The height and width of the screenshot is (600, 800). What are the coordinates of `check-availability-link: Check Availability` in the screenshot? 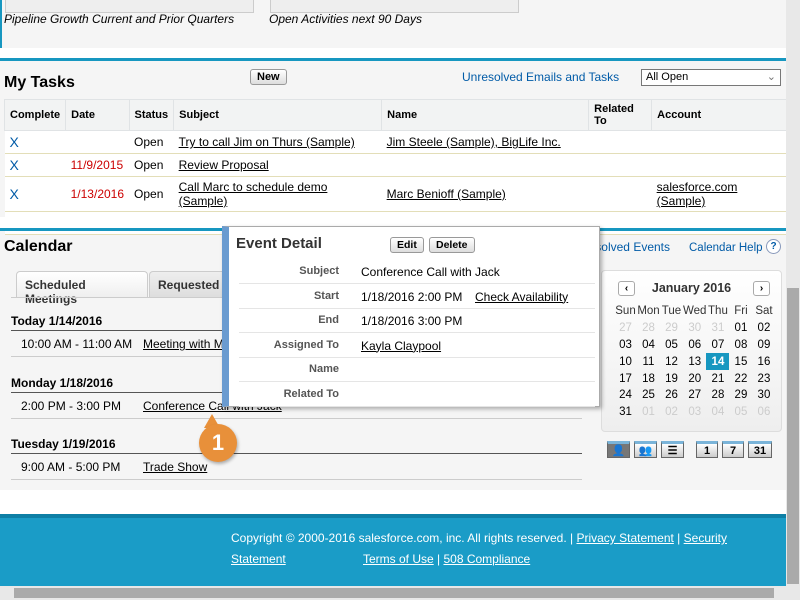 It's located at (521, 297).